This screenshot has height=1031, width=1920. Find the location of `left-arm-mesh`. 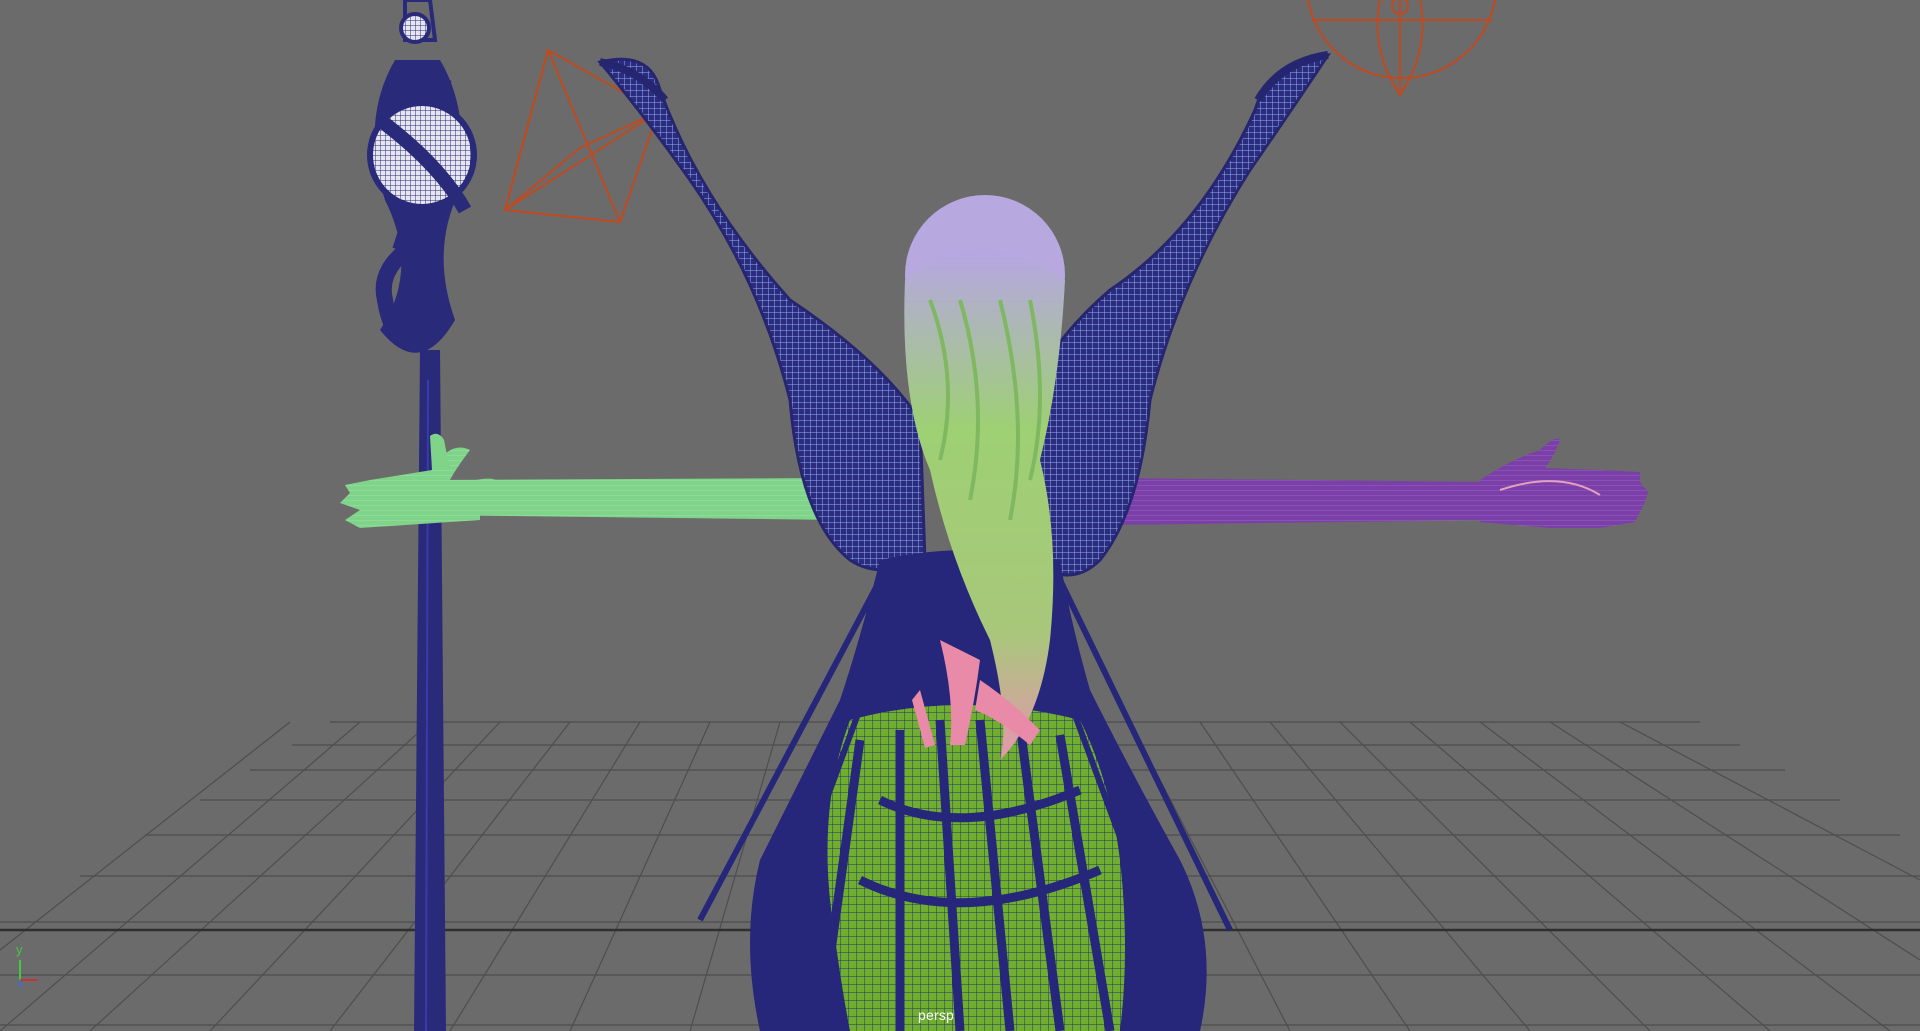

left-arm-mesh is located at coordinates (590, 480).